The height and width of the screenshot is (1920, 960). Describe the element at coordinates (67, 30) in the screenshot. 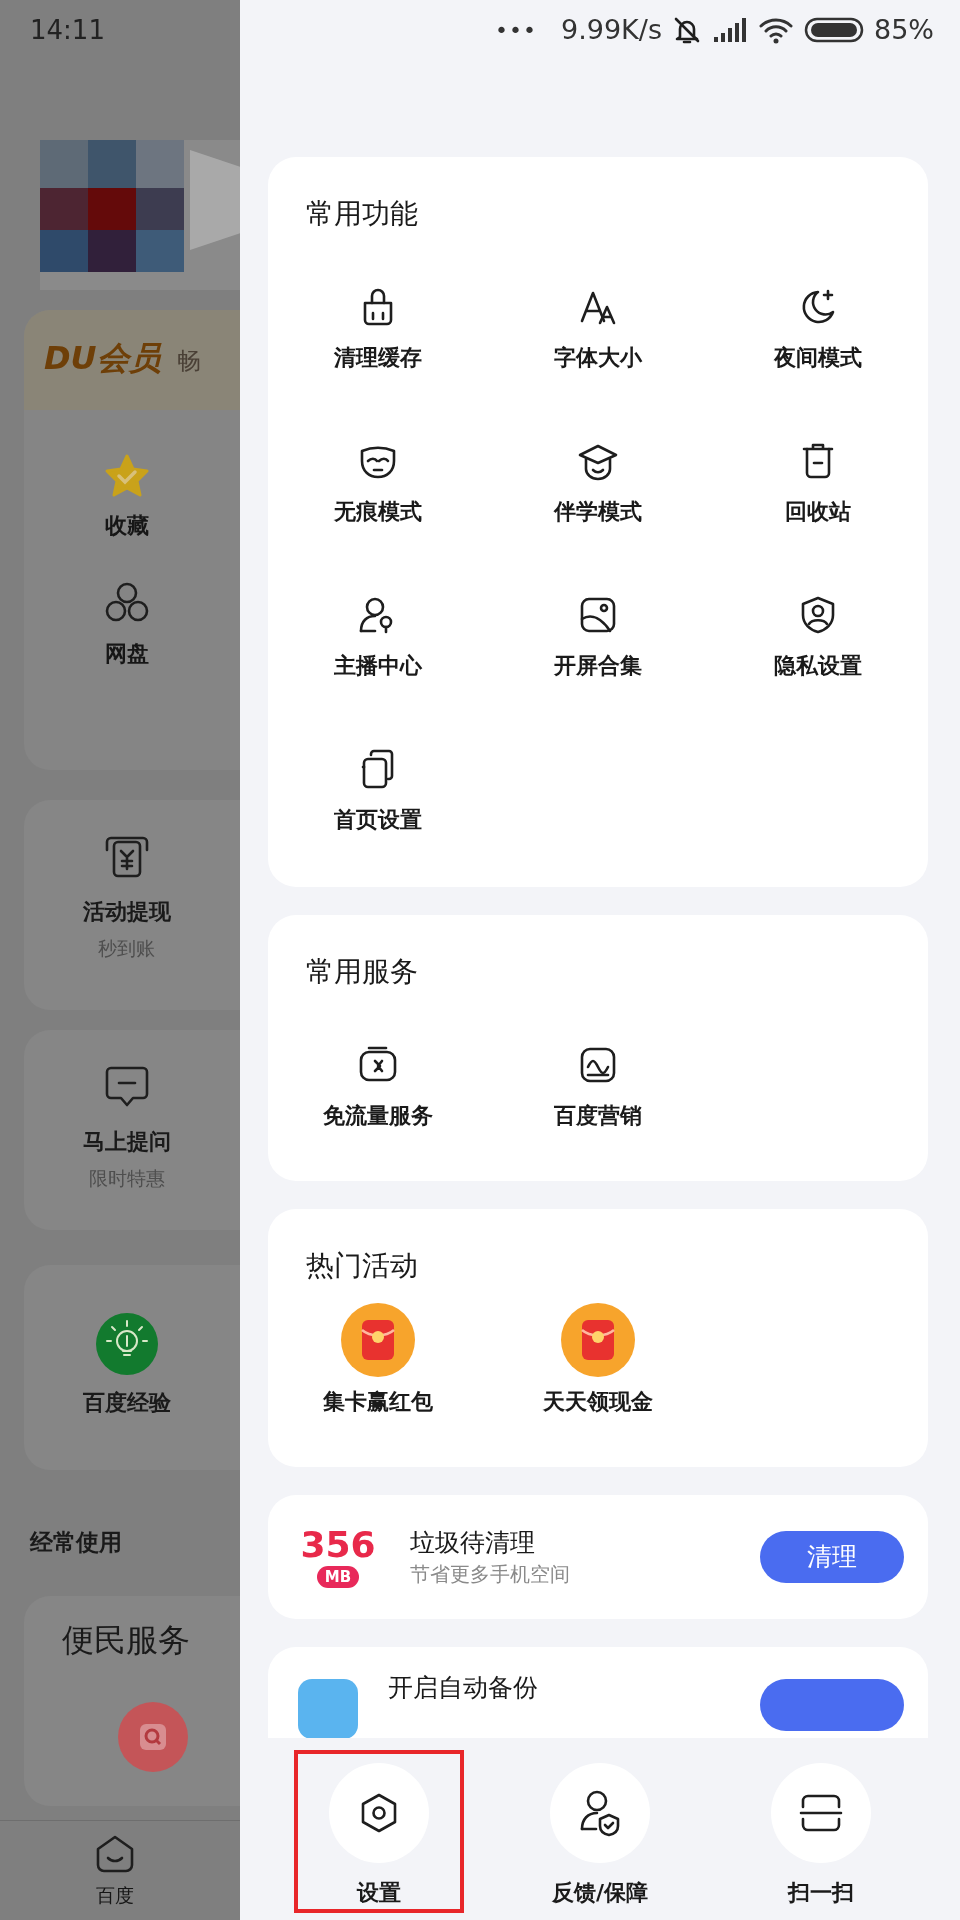

I see `clock-time: 14:11` at that location.